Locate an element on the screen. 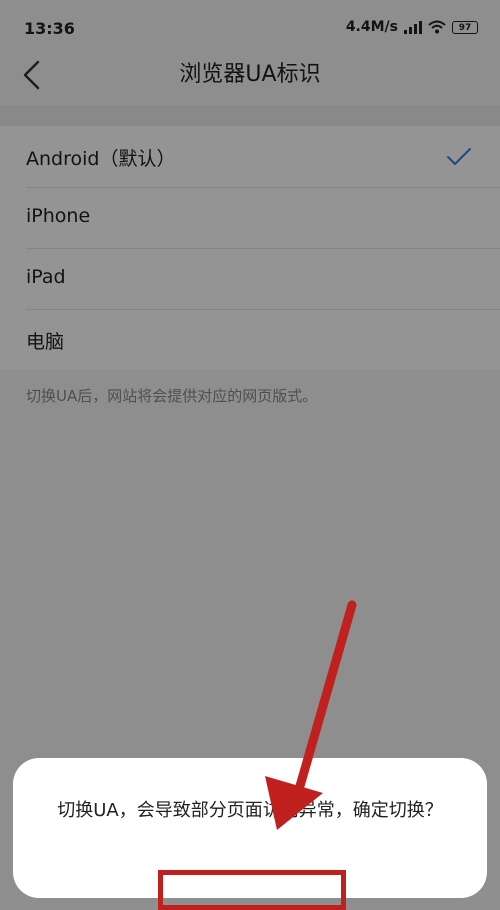  dialog-message: 切换UA，会导致部分页面访问异常，确定切换？ is located at coordinates (250, 810).